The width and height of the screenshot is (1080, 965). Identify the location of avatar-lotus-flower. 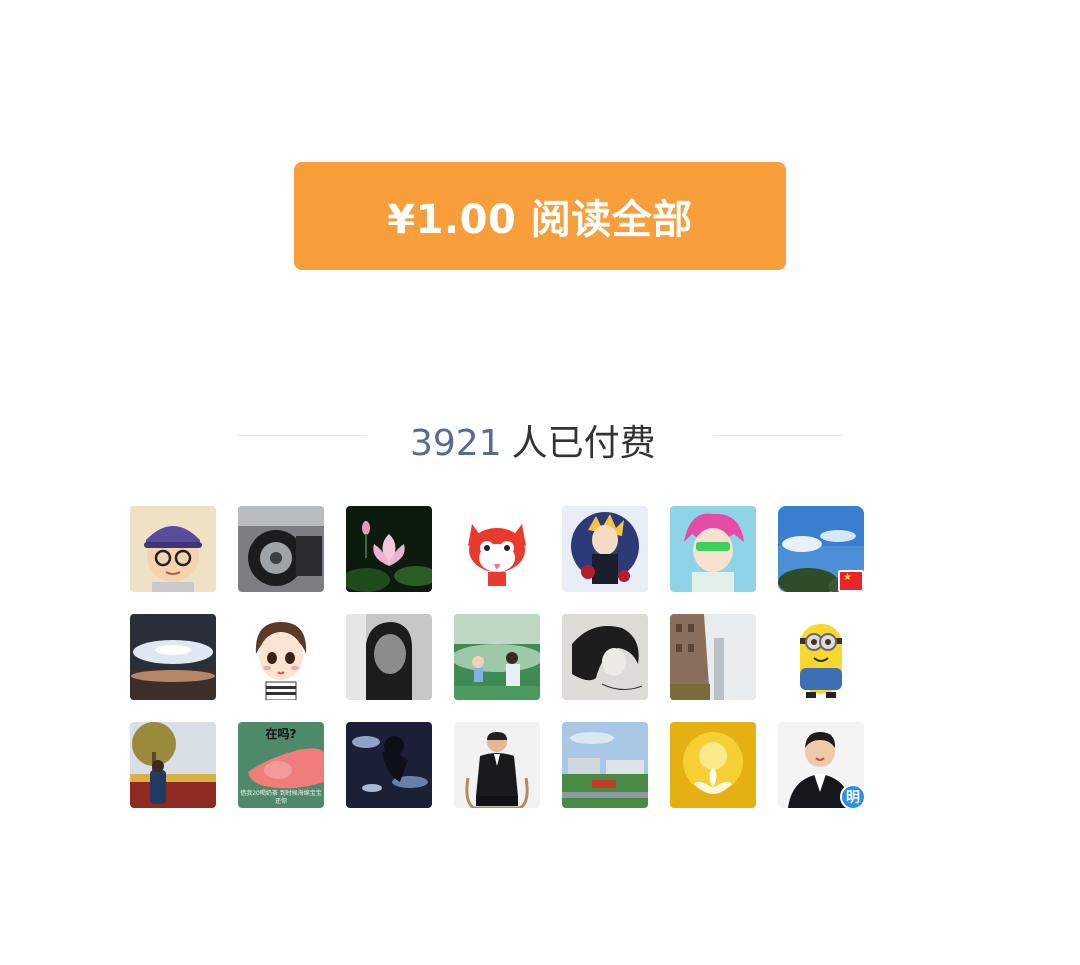
(389, 549).